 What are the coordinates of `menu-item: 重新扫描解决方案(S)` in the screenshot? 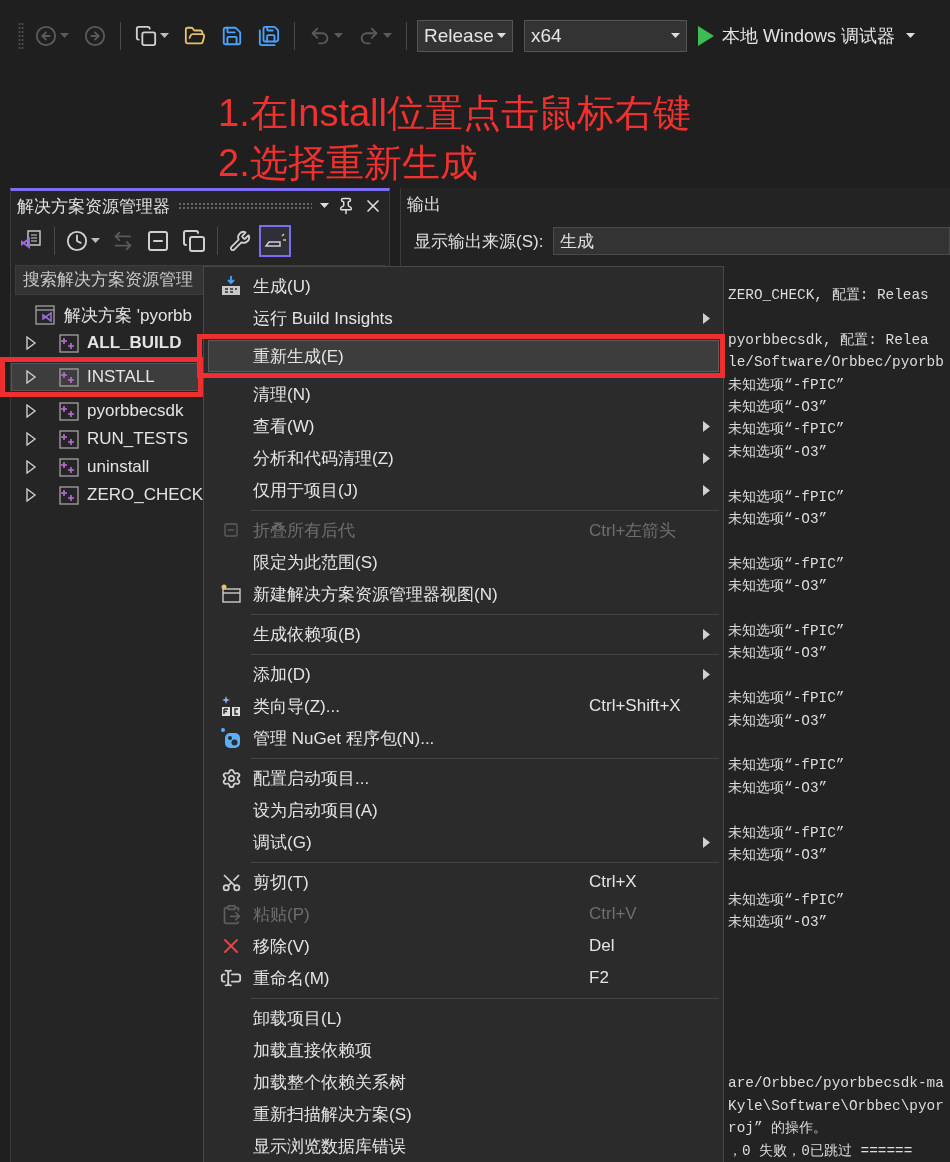 It's located at (463, 1114).